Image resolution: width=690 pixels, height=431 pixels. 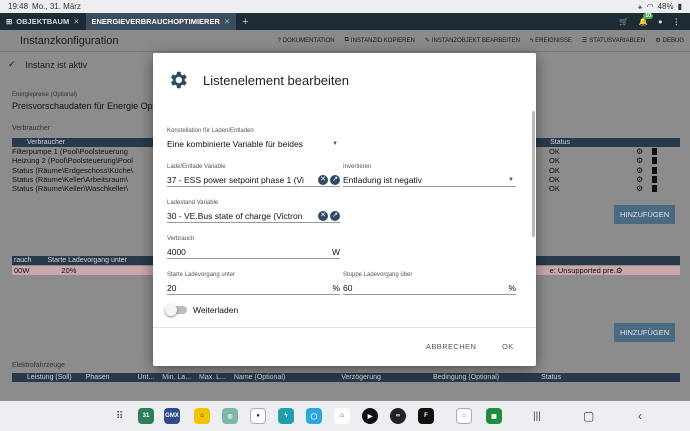 I want to click on column-header: Phasen, so click(x=97, y=377).